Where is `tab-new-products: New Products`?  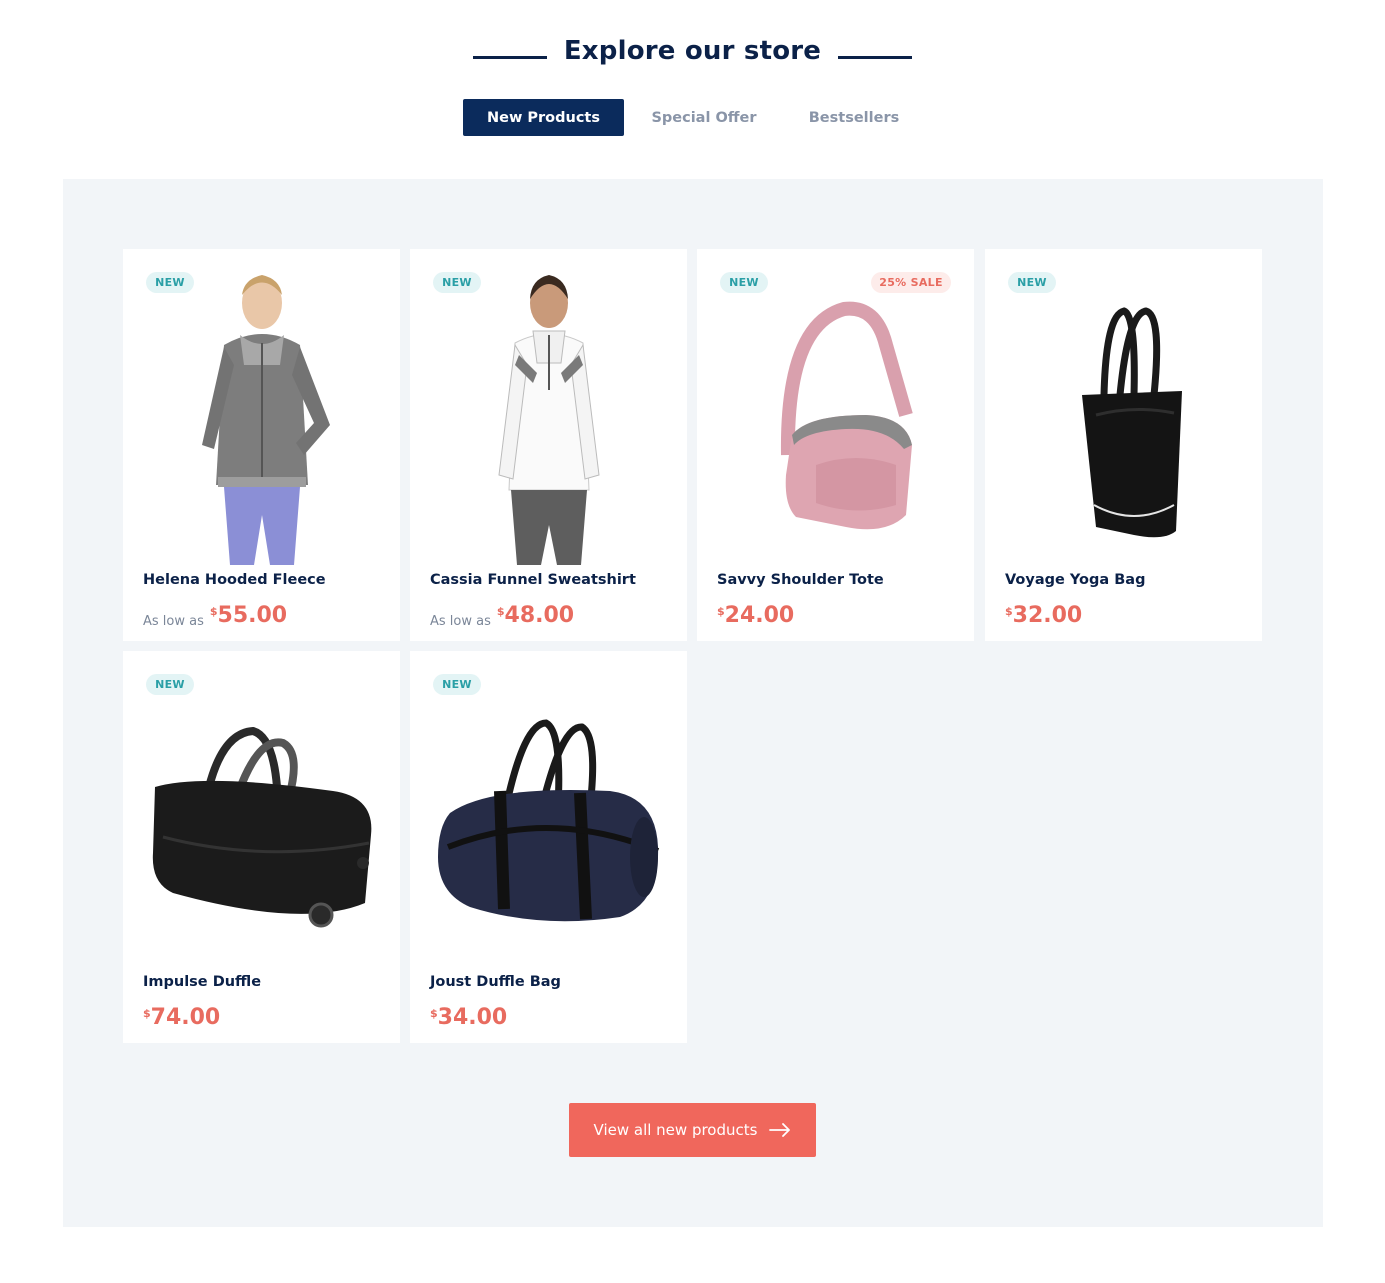 tab-new-products: New Products is located at coordinates (543, 117).